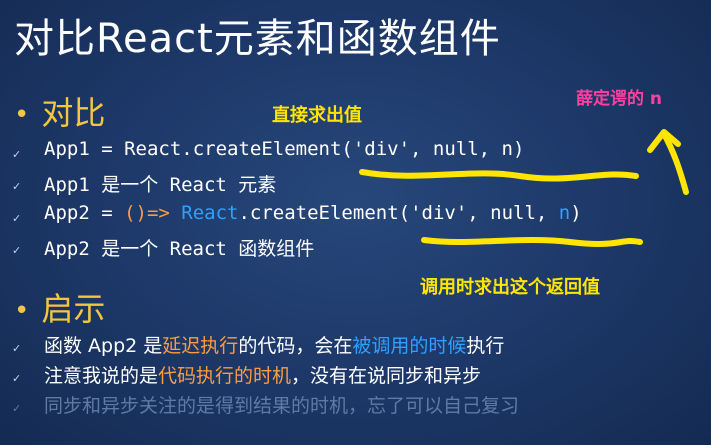 Image resolution: width=711 pixels, height=445 pixels. Describe the element at coordinates (499, 175) in the screenshot. I see `yellow-underline-app1` at that location.